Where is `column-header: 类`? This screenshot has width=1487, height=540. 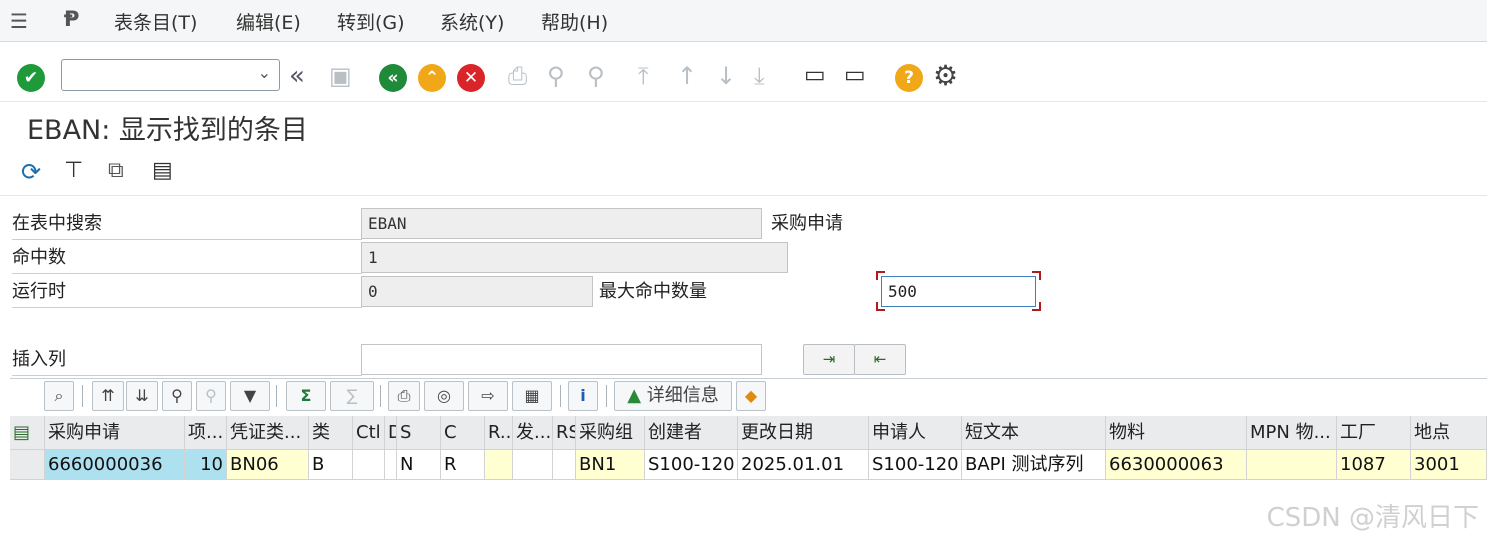 column-header: 类 is located at coordinates (331, 433).